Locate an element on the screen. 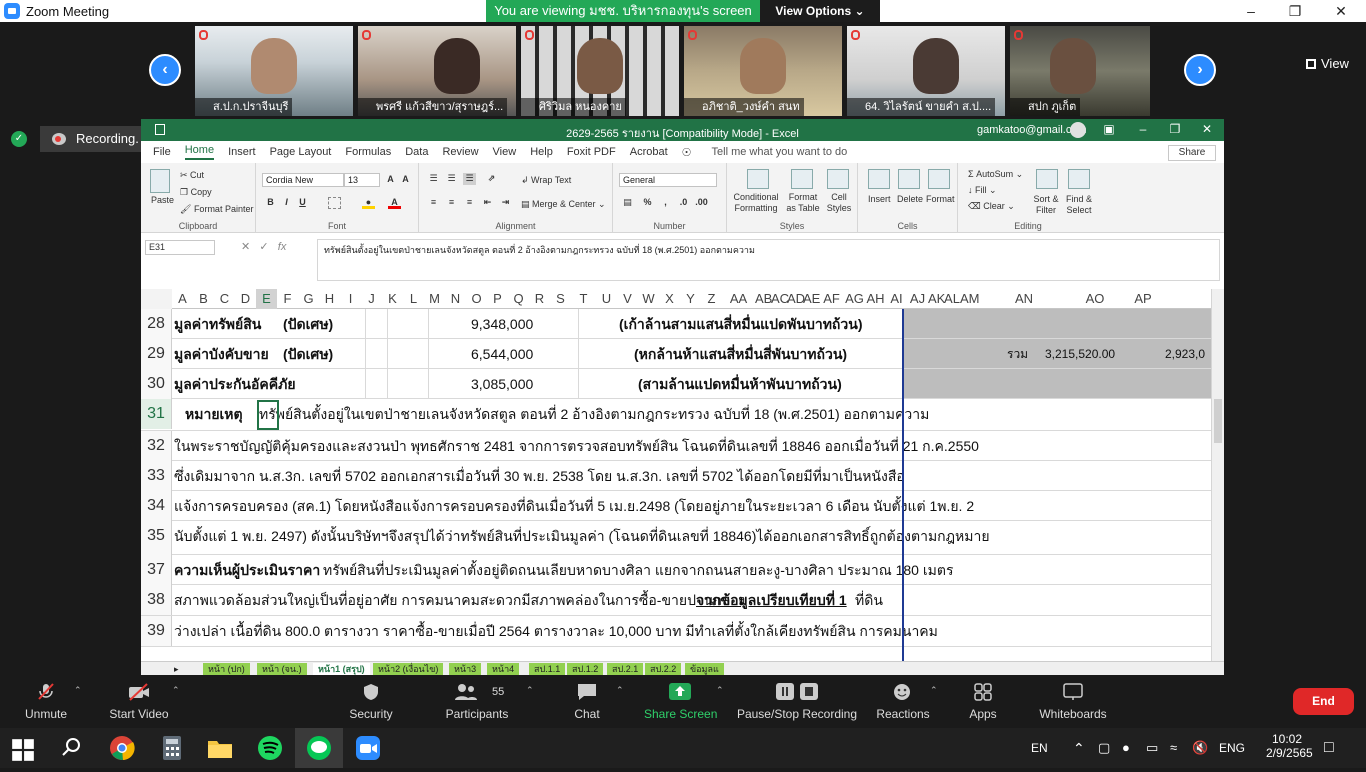 This screenshot has height=772, width=1366. column-header-h: H is located at coordinates (329, 299).